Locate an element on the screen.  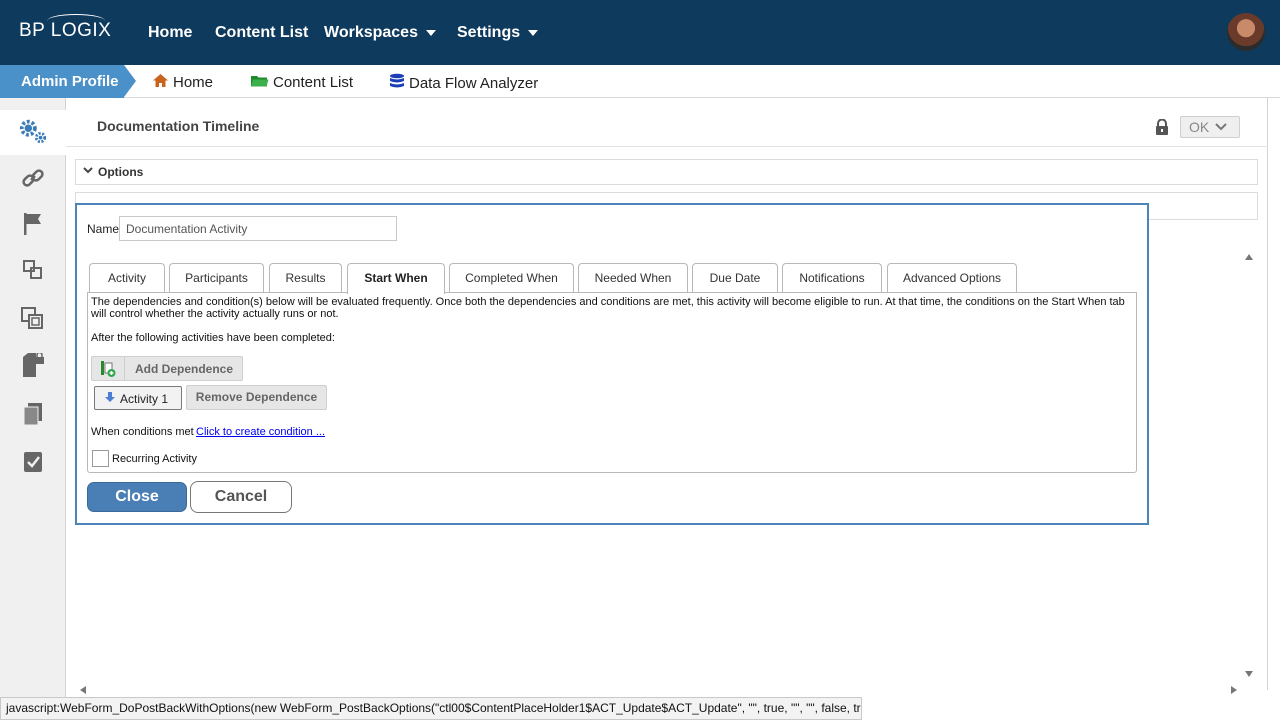
options-section-toggle: Options is located at coordinates (666, 172).